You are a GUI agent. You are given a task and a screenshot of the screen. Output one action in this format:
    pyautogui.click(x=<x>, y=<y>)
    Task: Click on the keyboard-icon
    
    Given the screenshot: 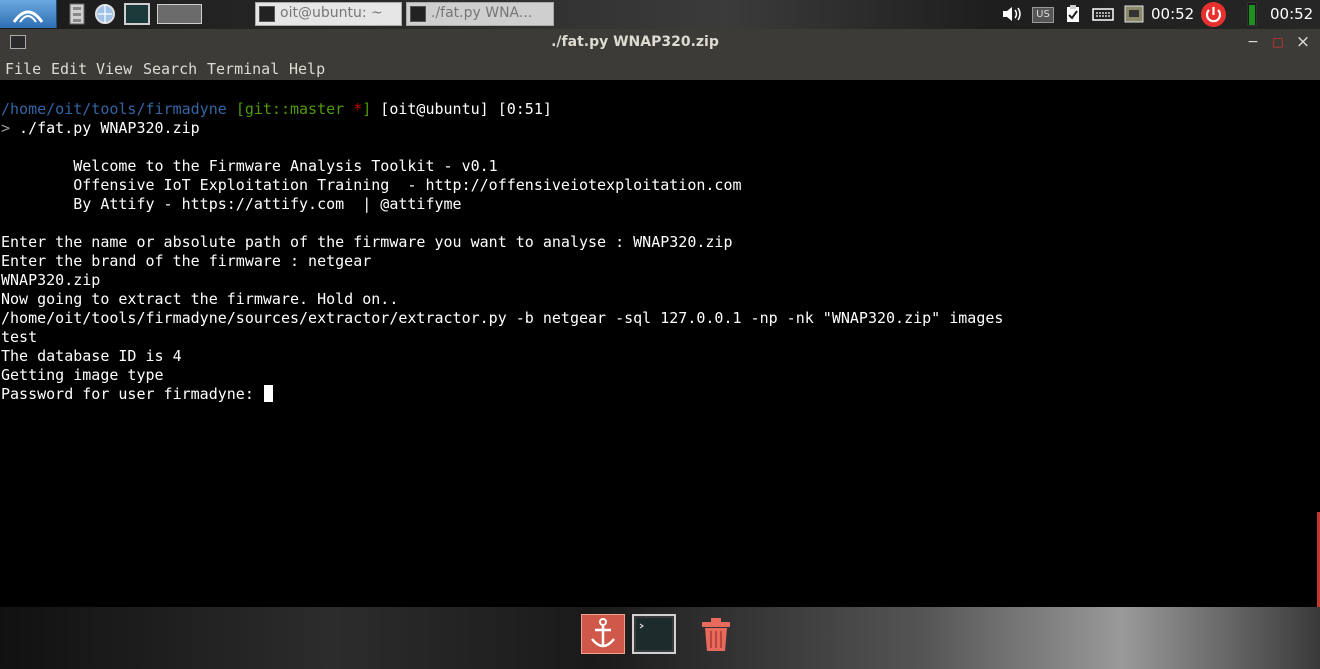 What is the action you would take?
    pyautogui.click(x=1103, y=14)
    